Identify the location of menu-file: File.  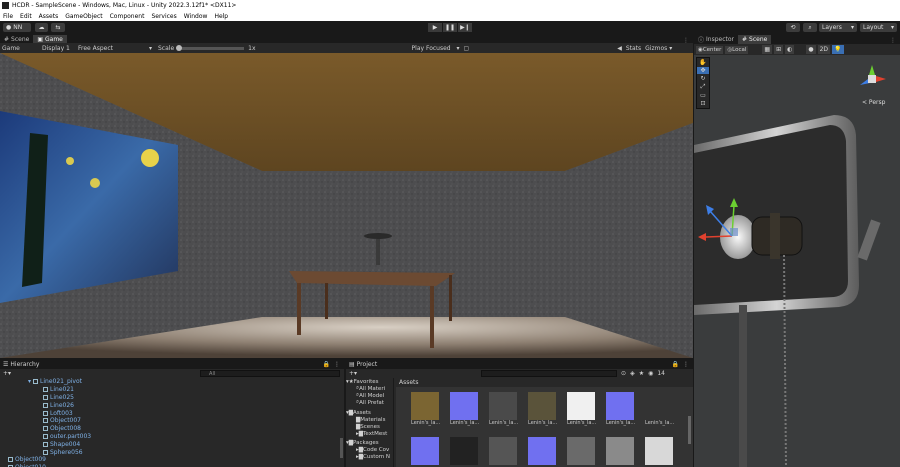
(8, 16).